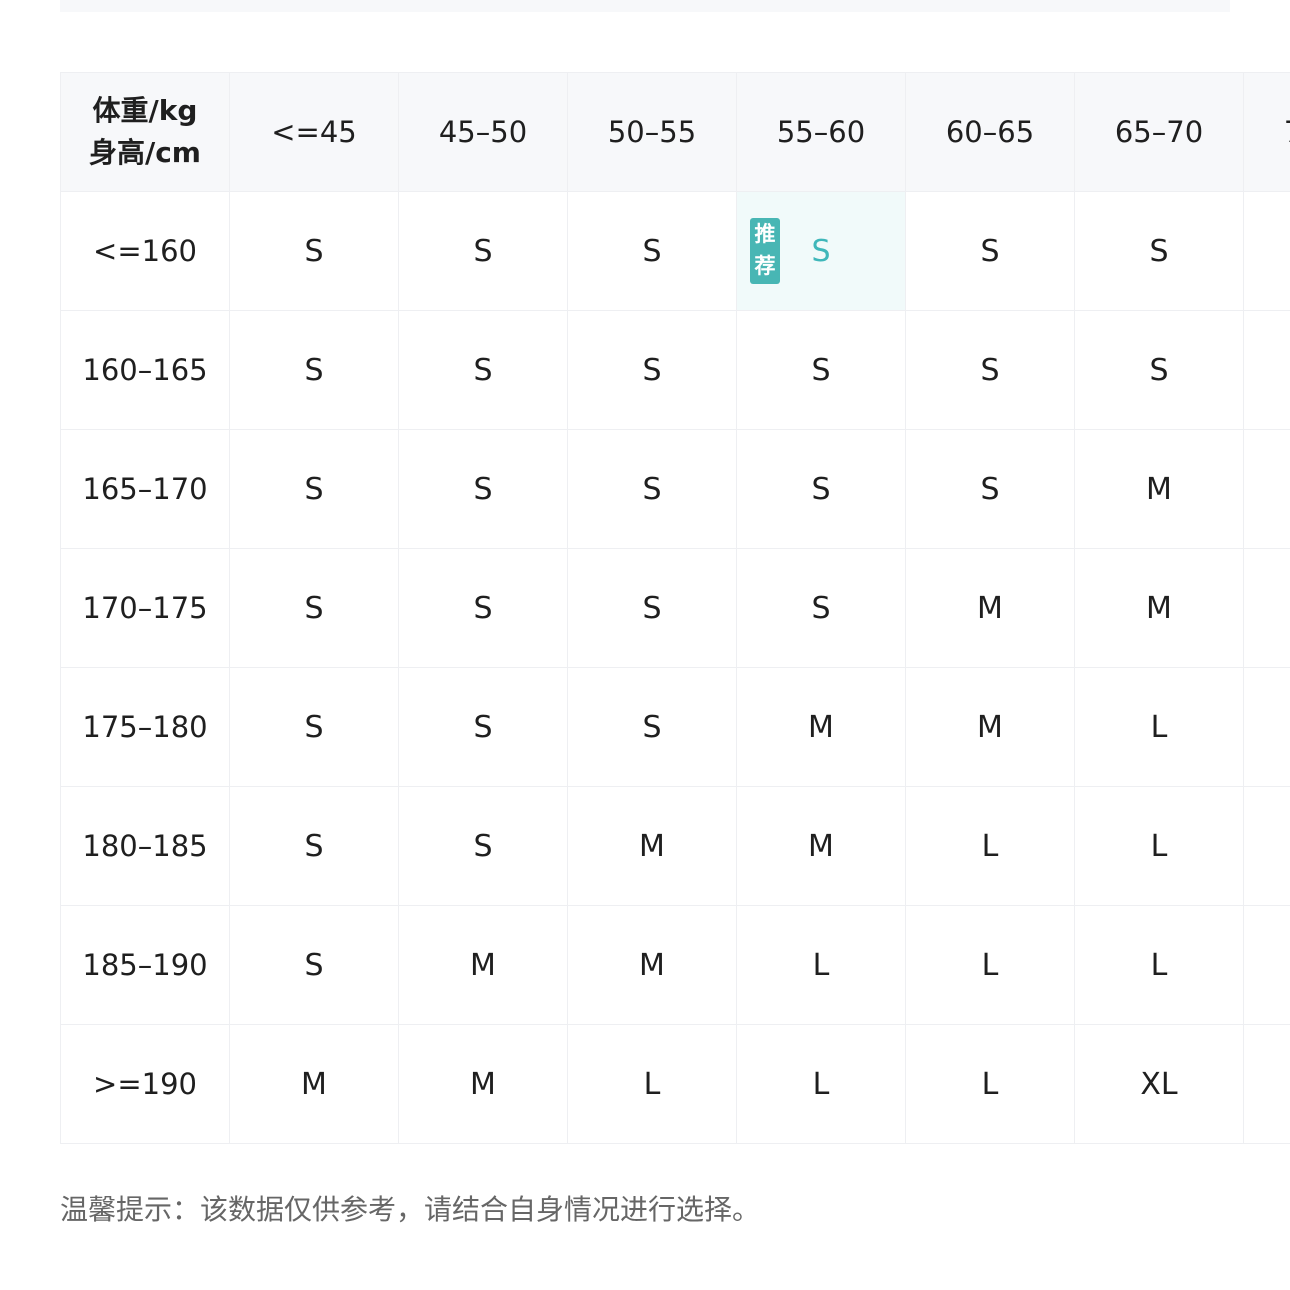 The width and height of the screenshot is (1290, 1290). What do you see at coordinates (1159, 1084) in the screenshot?
I see `size-cell: XL` at bounding box center [1159, 1084].